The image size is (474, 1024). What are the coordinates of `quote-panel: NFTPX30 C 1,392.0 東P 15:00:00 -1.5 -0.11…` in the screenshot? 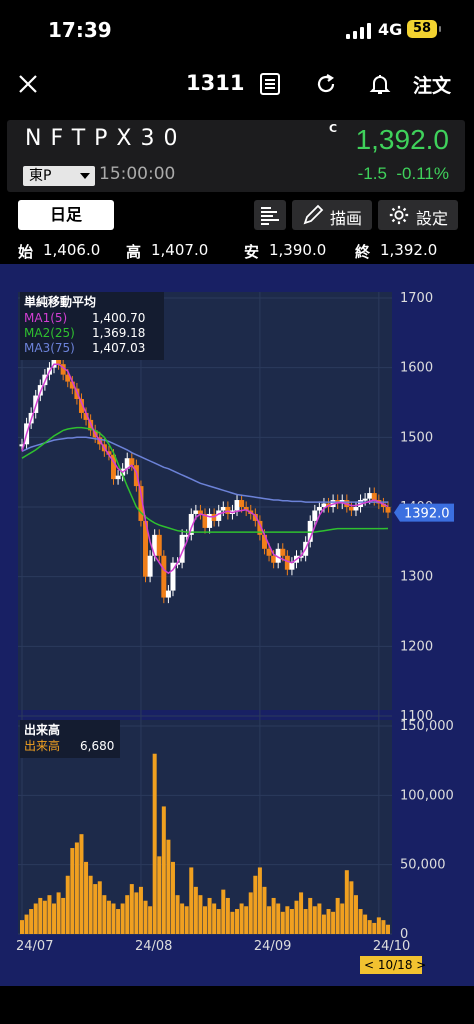 It's located at (236, 156).